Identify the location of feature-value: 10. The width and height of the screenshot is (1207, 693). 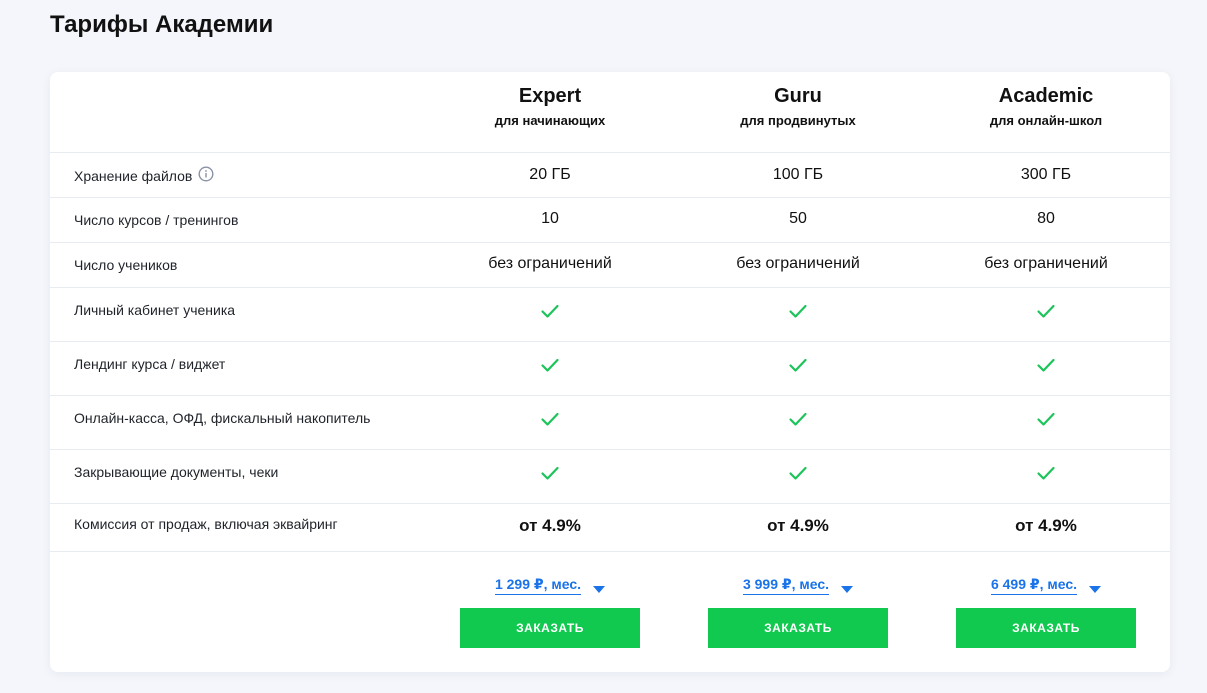
(550, 218).